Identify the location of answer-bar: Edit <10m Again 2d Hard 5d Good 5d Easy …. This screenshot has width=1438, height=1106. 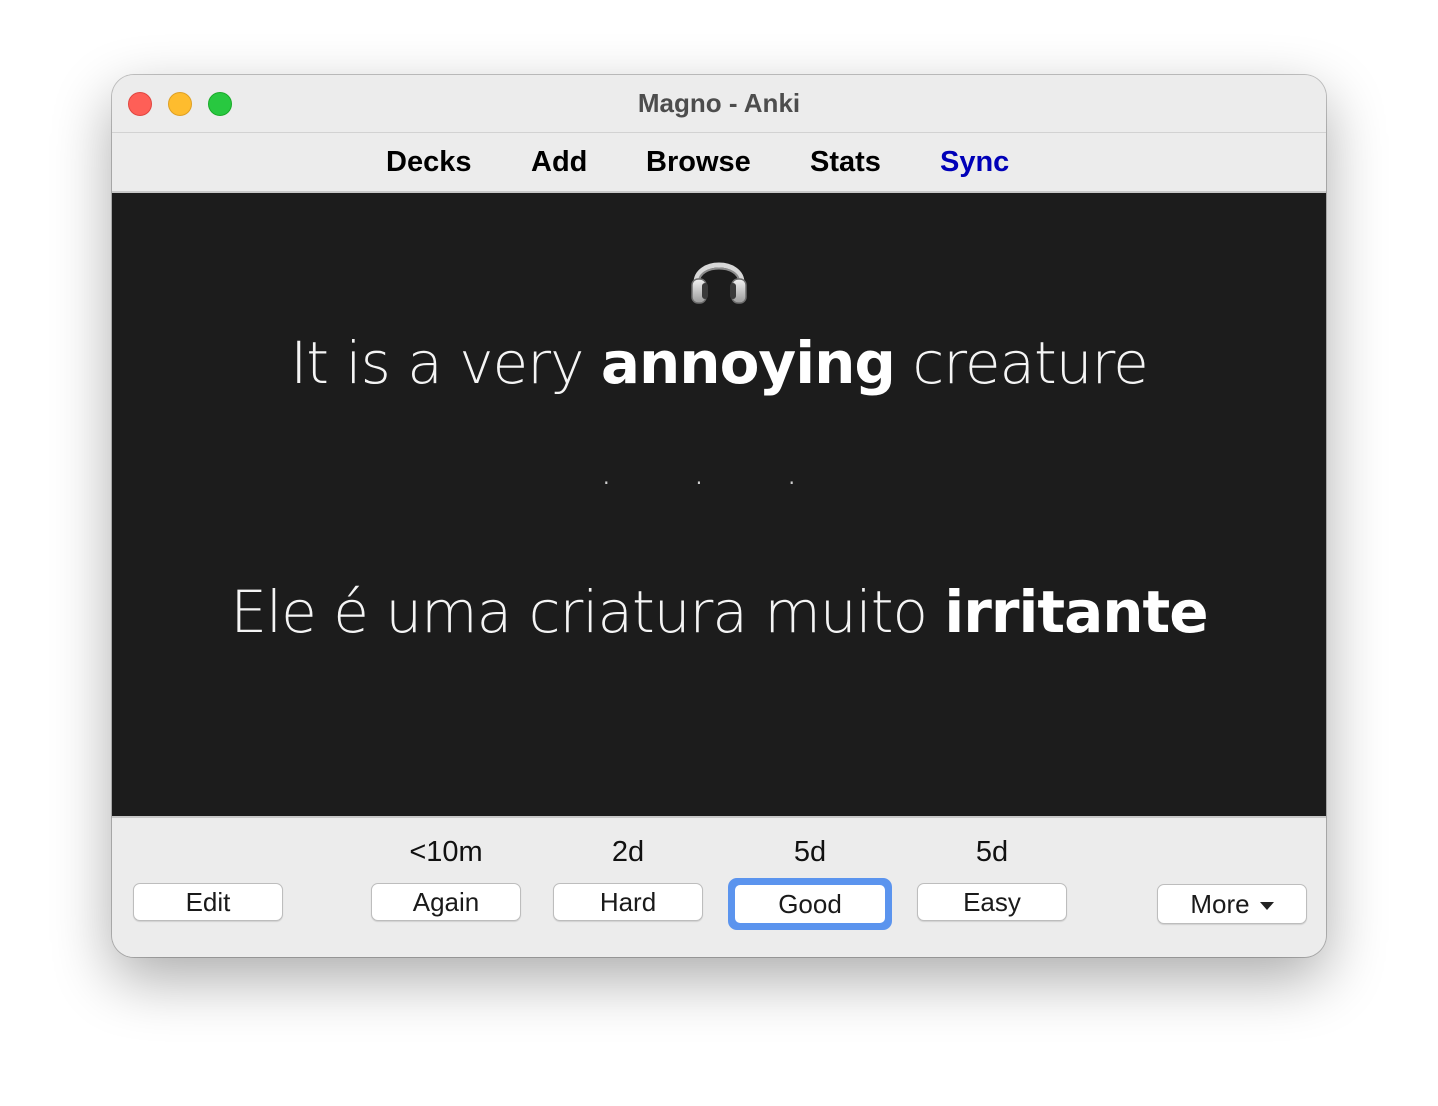
(719, 886).